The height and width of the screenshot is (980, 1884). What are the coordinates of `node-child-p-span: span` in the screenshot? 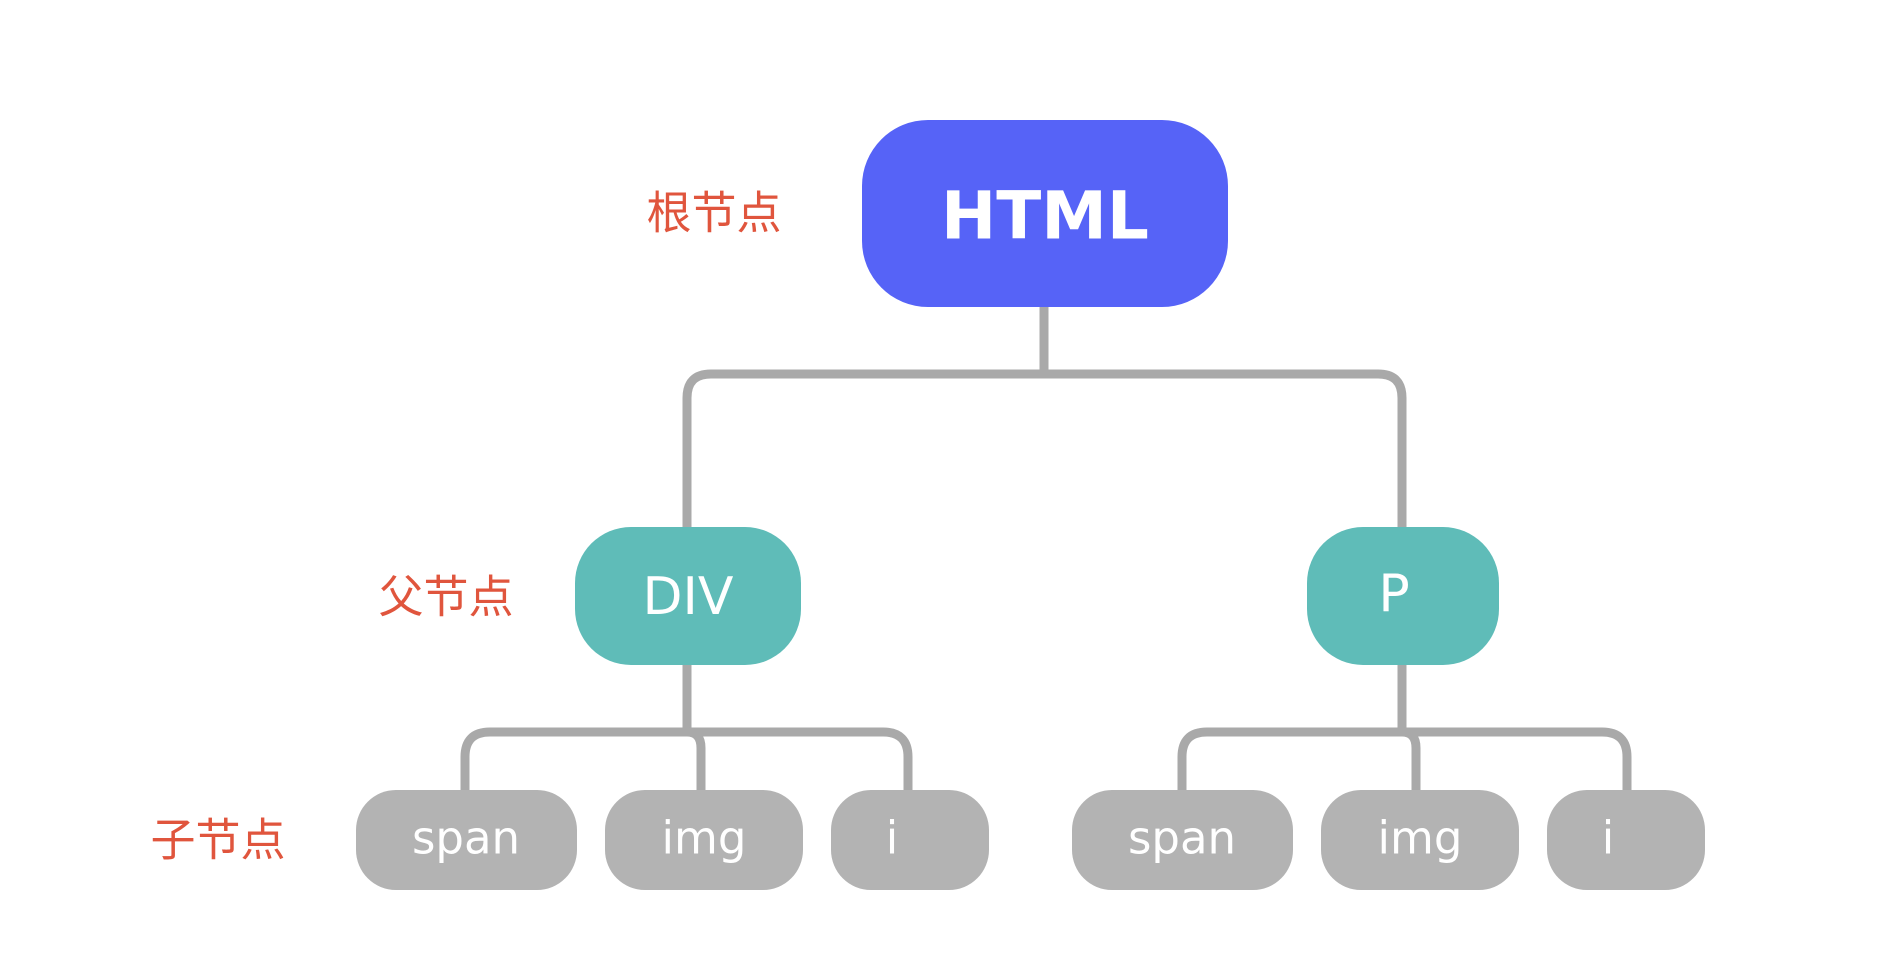 It's located at (1182, 840).